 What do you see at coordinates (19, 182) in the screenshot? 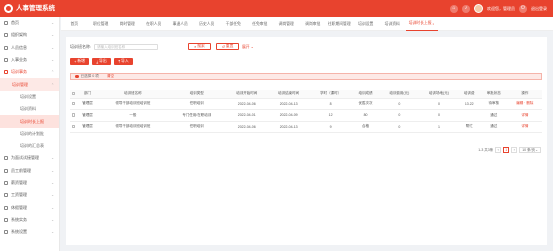
I see `sidebar-item-label: 薪资管理` at bounding box center [19, 182].